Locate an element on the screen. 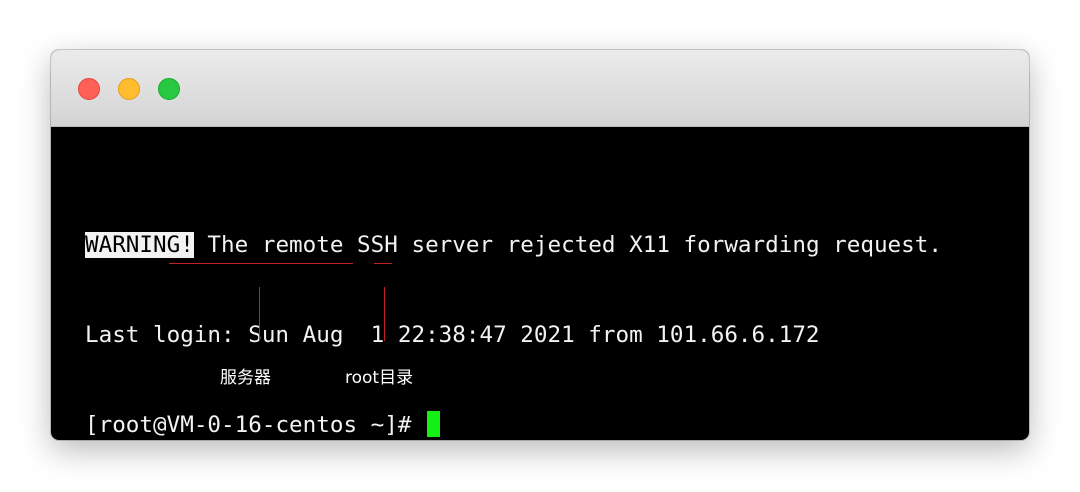 Image resolution: width=1080 pixels, height=492 pixels. prompt-hostname: VM-0-16-centos is located at coordinates (262, 425).